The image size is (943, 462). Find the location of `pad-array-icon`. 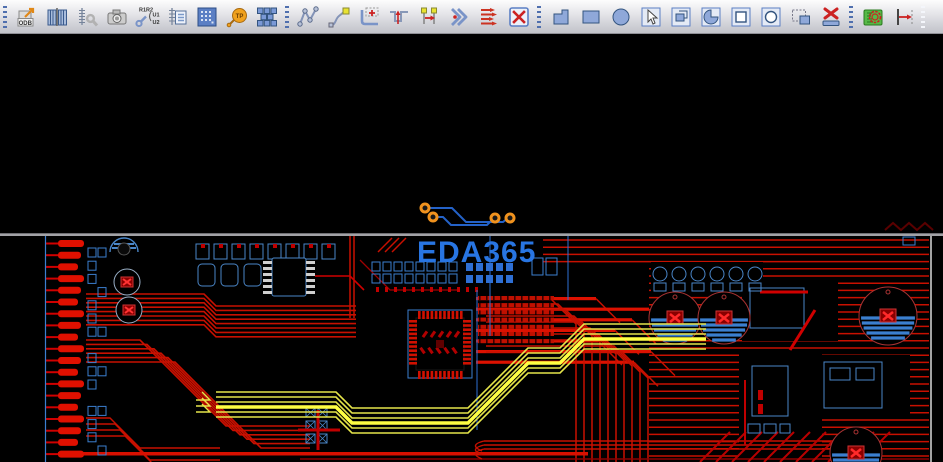

pad-array-icon is located at coordinates (267, 16).